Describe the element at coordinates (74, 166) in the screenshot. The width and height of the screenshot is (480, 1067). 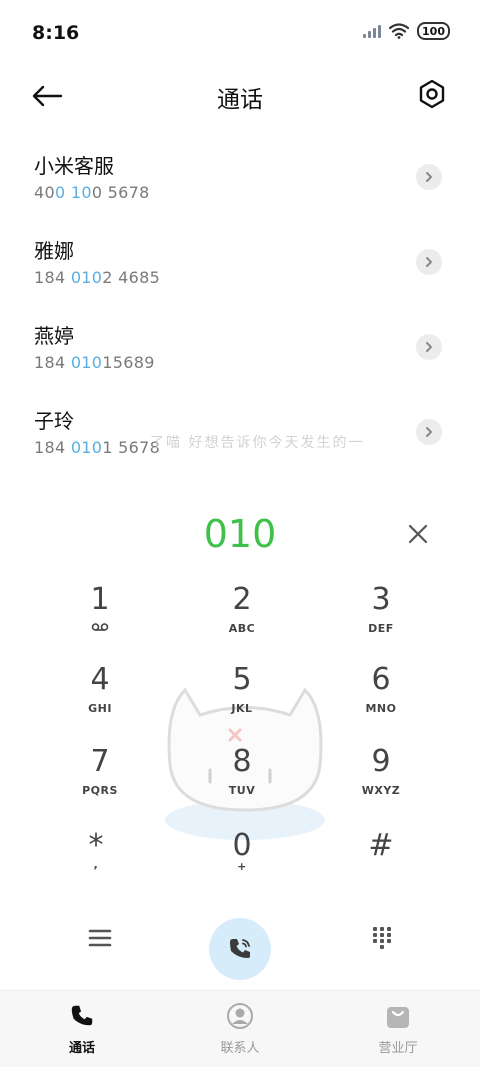
I see `contact-name: 小米客服` at that location.